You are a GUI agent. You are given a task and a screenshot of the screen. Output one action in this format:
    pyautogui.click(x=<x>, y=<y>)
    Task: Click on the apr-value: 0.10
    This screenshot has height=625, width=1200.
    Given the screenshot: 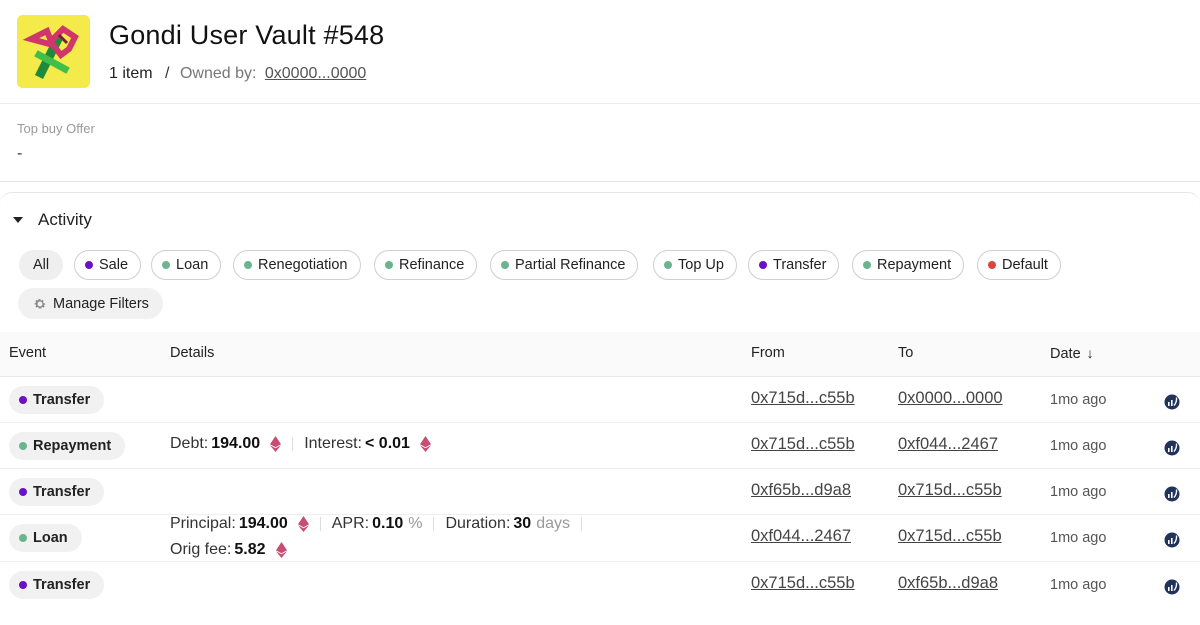 What is the action you would take?
    pyautogui.click(x=388, y=523)
    